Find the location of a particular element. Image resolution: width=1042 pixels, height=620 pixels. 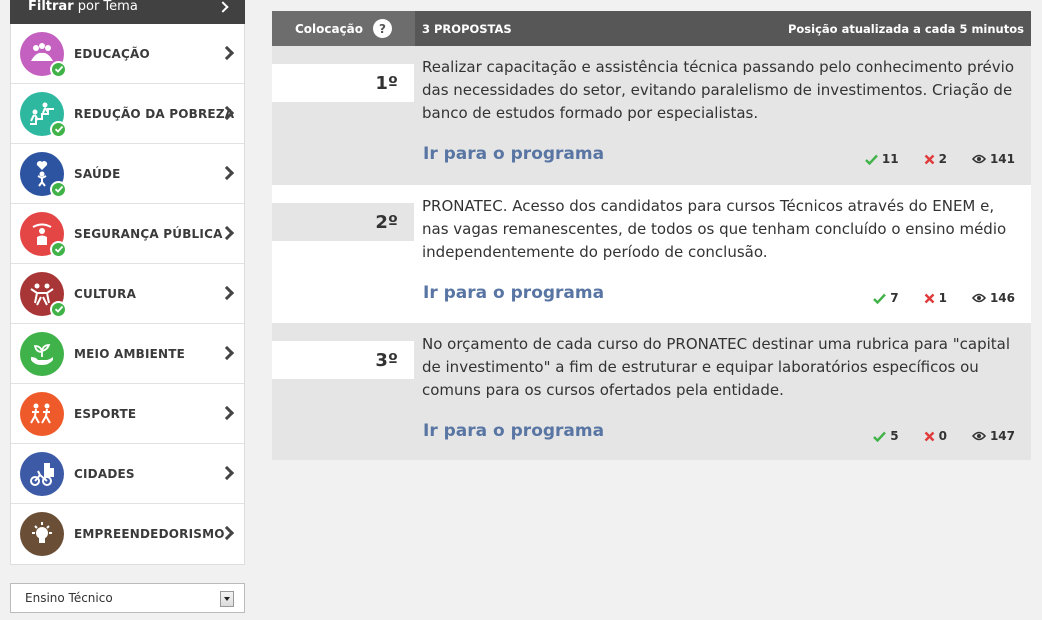

likes-count: 11 is located at coordinates (882, 159).